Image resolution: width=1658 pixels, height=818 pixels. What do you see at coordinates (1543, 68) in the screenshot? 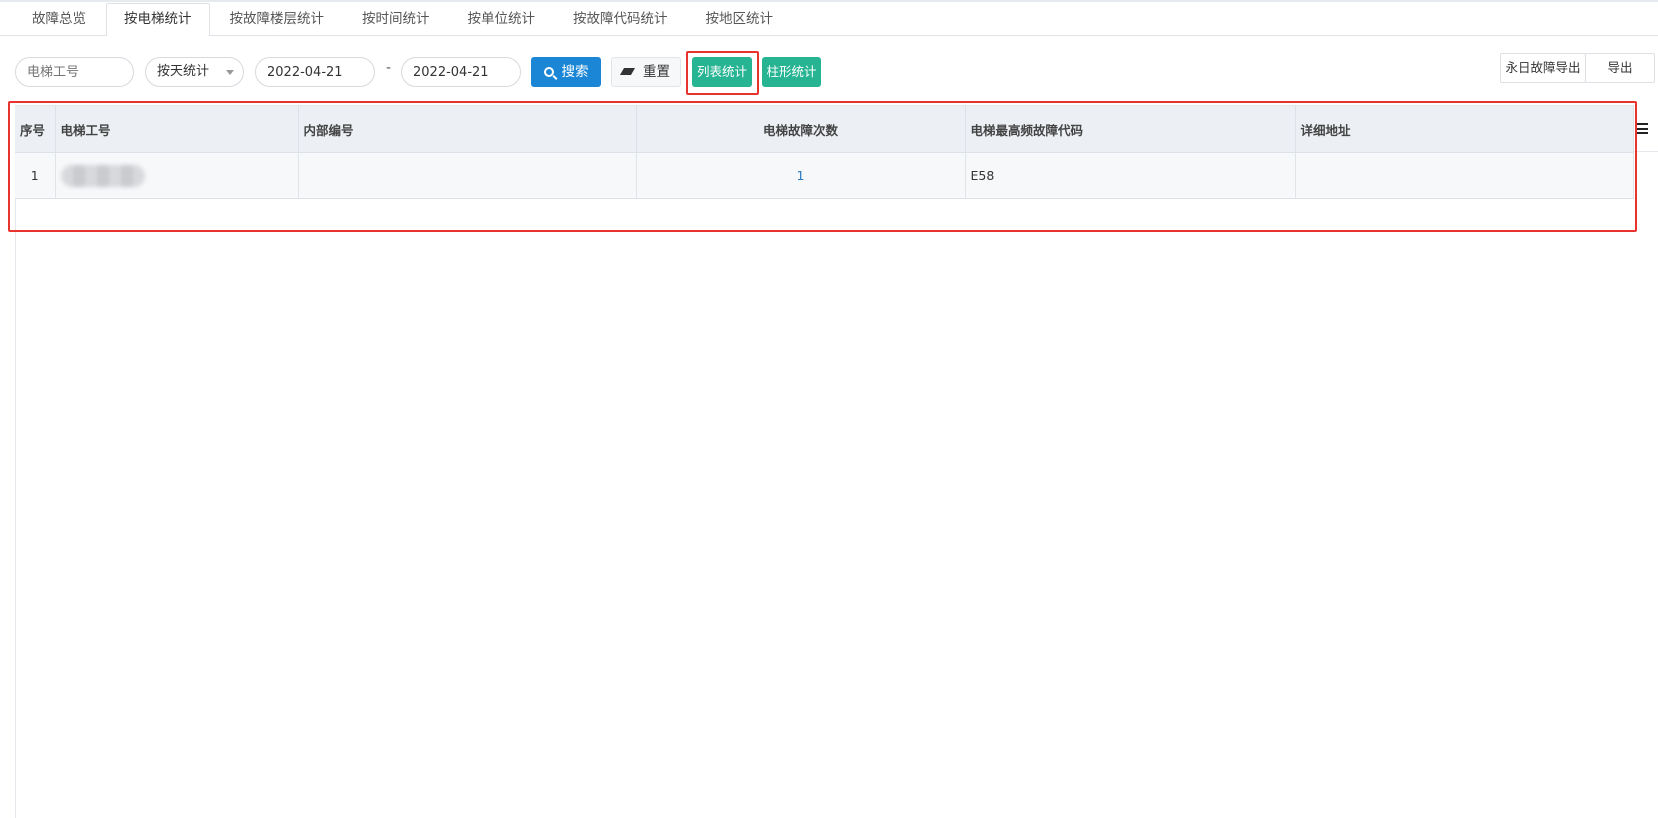
I see `daily-fault-export-button: 永日故障导出` at bounding box center [1543, 68].